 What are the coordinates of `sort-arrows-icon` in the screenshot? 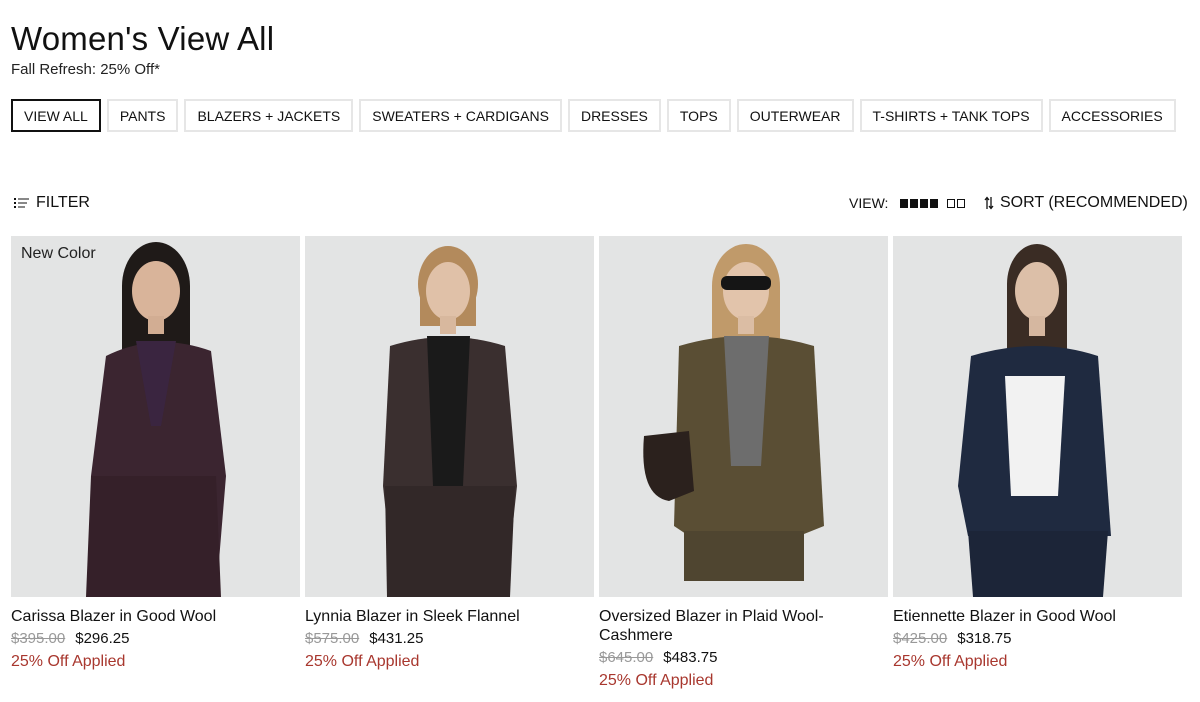 It's located at (989, 203).